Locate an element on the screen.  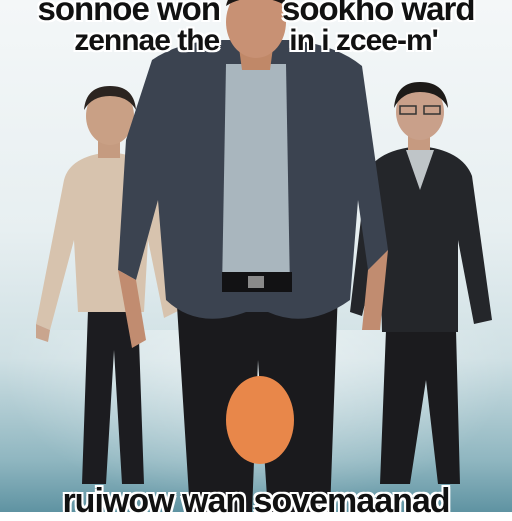
caption-top-line-2-left: zennae the is located at coordinates (147, 40).